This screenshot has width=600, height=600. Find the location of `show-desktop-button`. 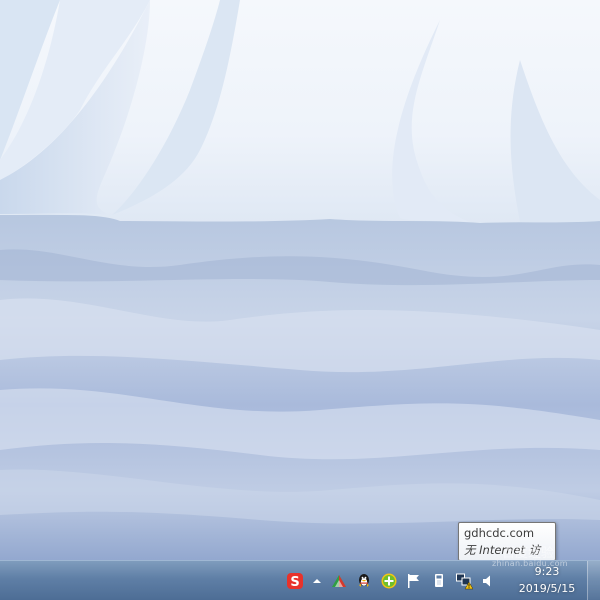

show-desktop-button is located at coordinates (593, 580).